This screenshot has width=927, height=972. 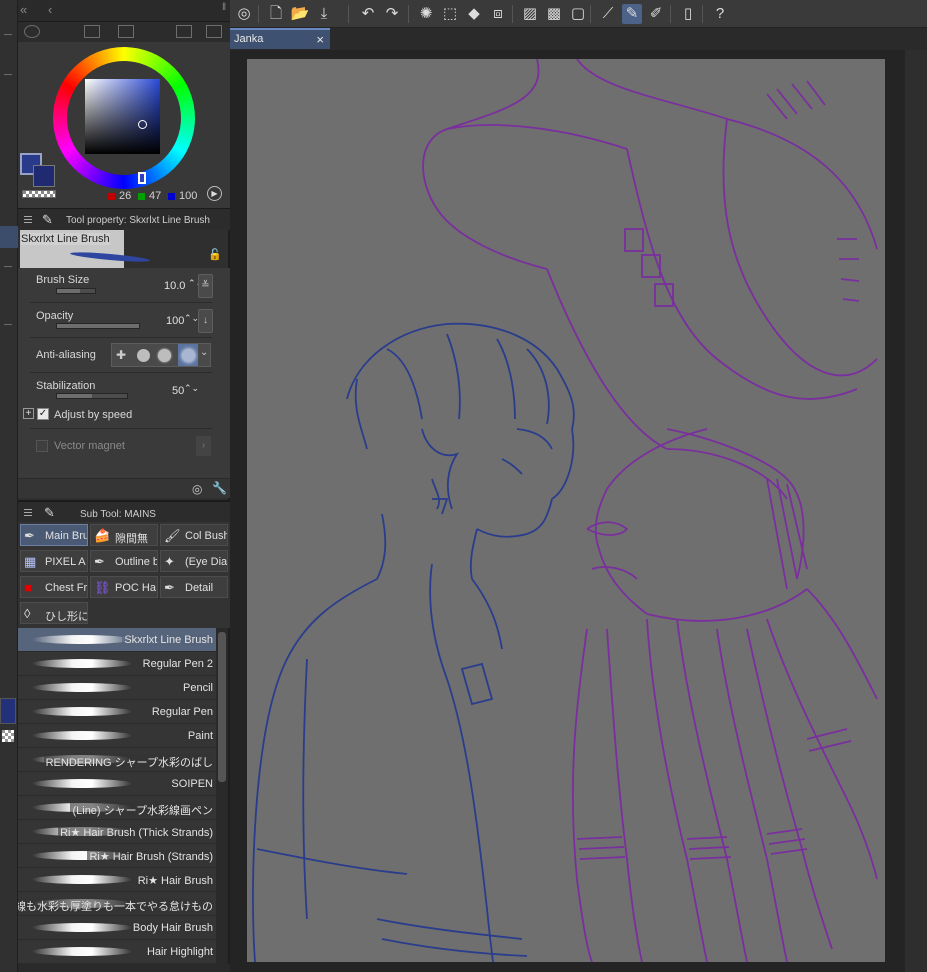 I want to click on open-file-icon: 📂, so click(x=300, y=14).